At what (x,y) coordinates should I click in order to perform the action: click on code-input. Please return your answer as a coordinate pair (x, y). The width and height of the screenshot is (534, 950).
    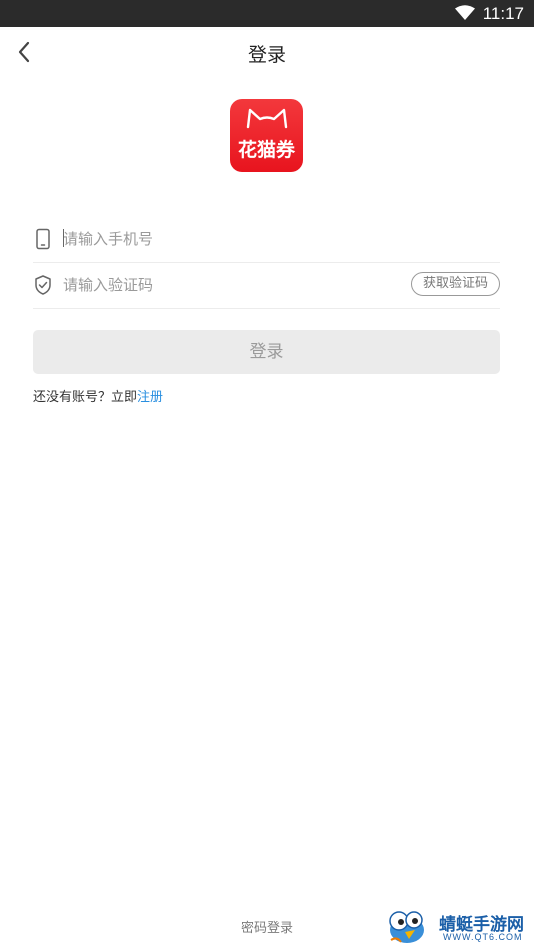
    Looking at the image, I should click on (228, 285).